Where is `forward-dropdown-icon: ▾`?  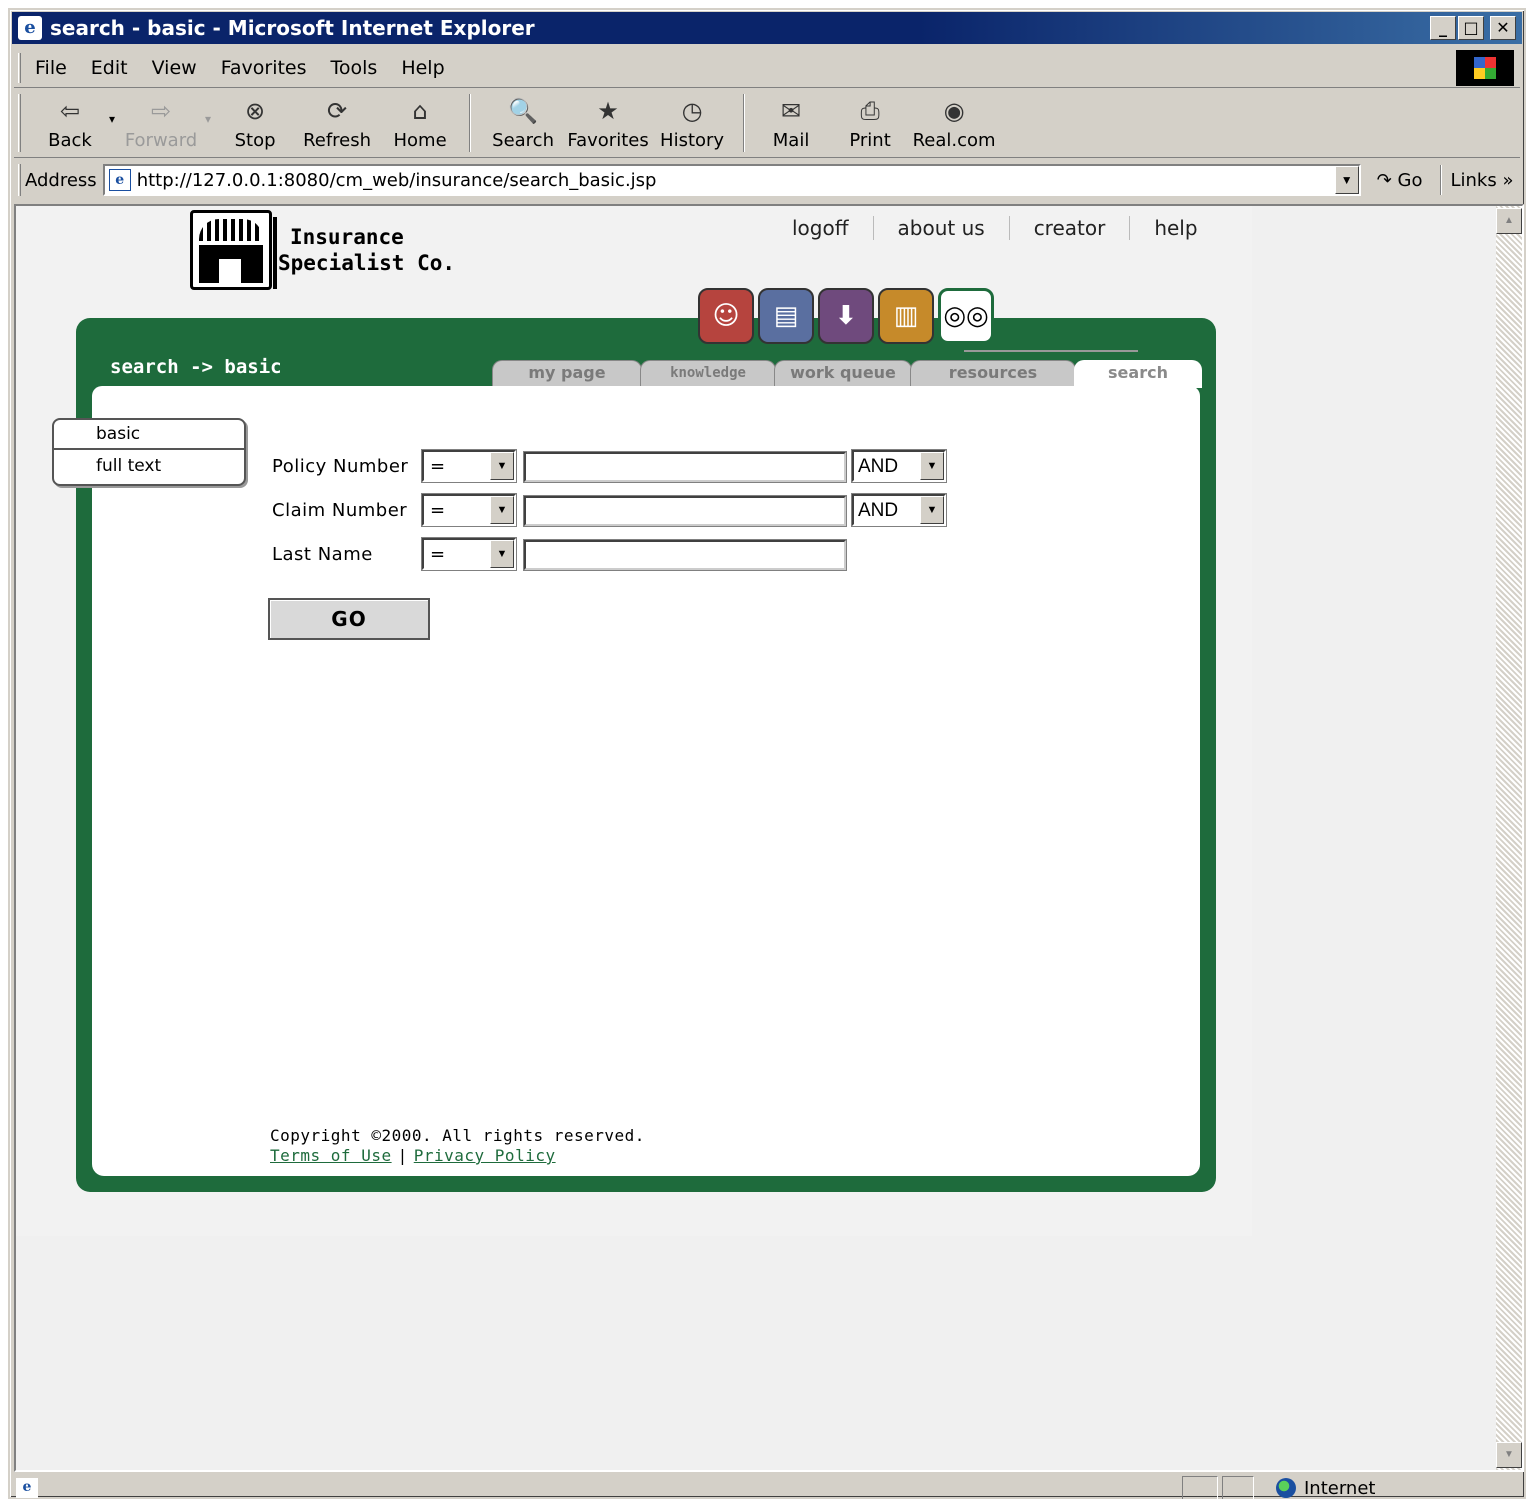
forward-dropdown-icon: ▾ is located at coordinates (208, 119).